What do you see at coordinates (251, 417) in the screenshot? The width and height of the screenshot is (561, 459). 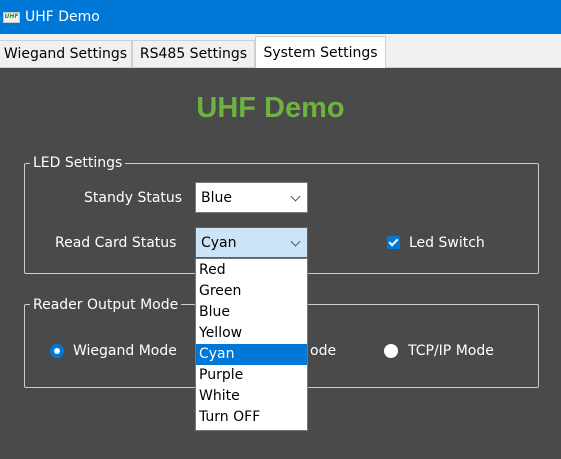 I see `dropdown-option-turn-off: Turn OFF` at bounding box center [251, 417].